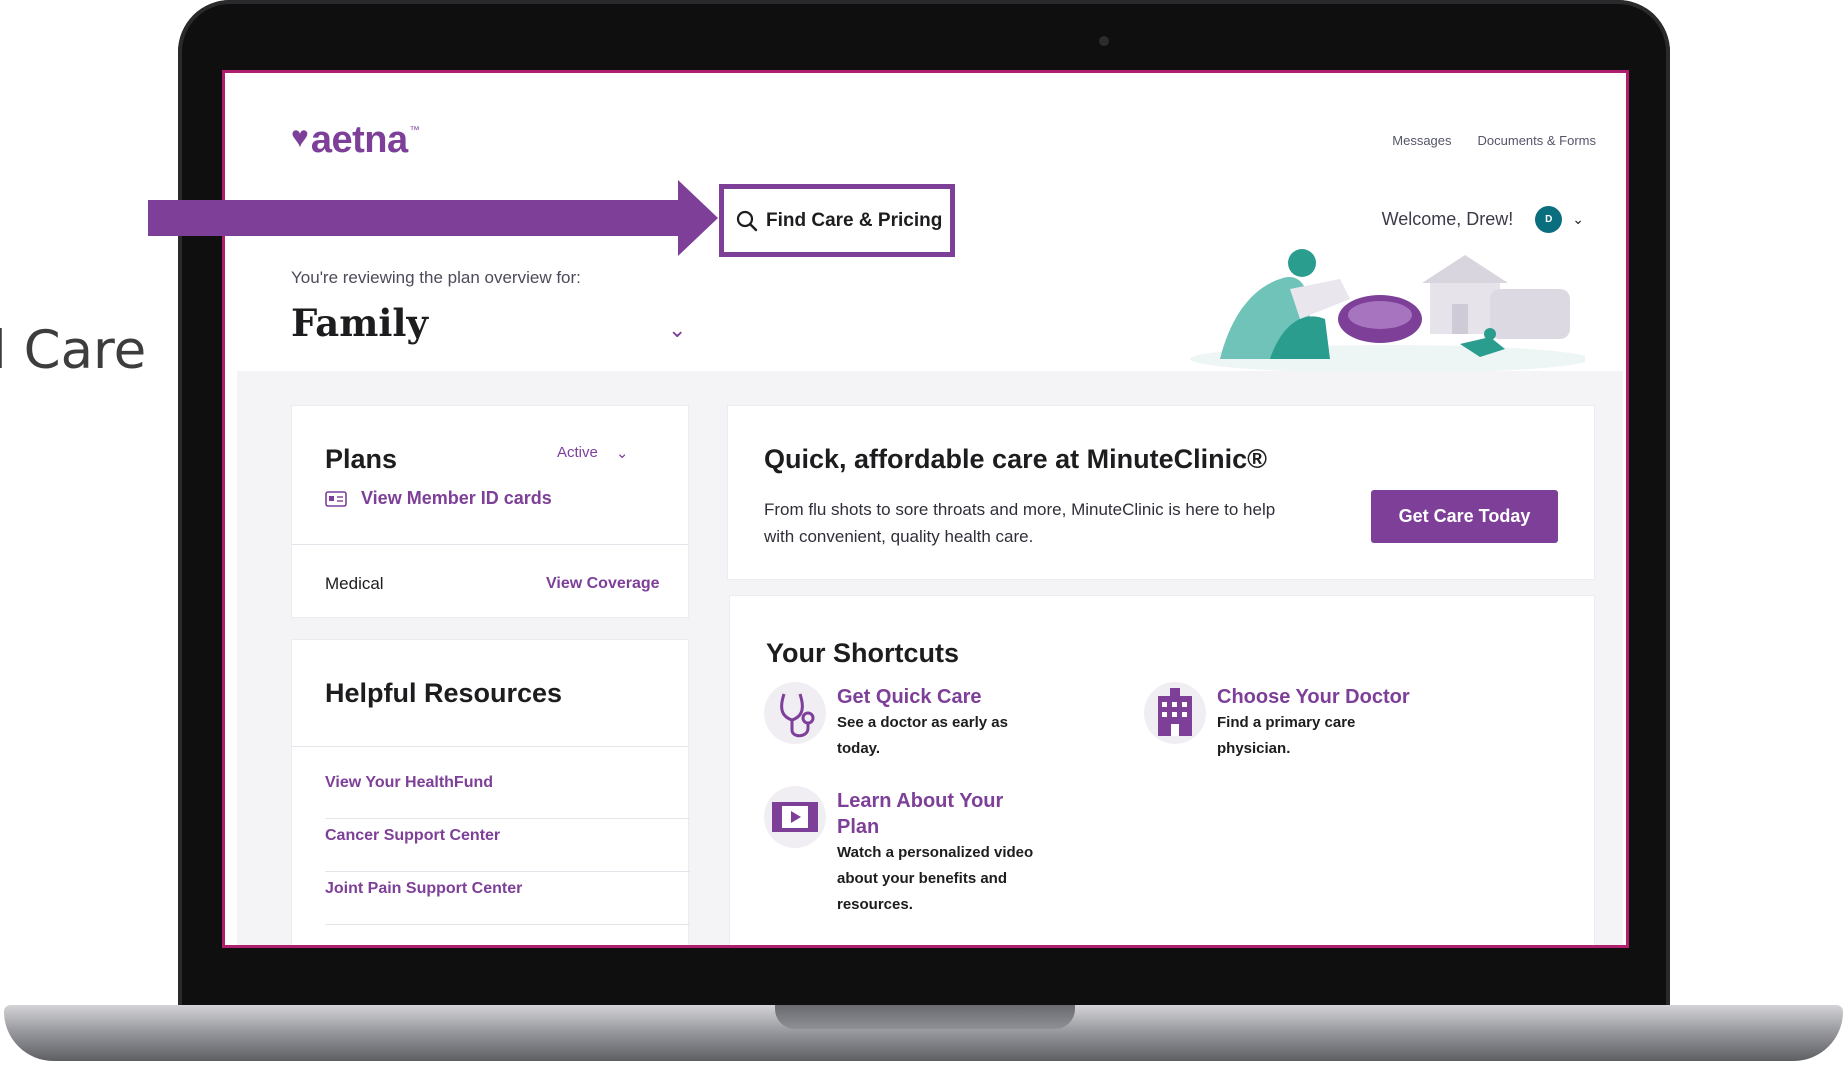 The height and width of the screenshot is (1067, 1847). What do you see at coordinates (922, 735) in the screenshot?
I see `shortcut-desc: See a doctor as early as today.` at bounding box center [922, 735].